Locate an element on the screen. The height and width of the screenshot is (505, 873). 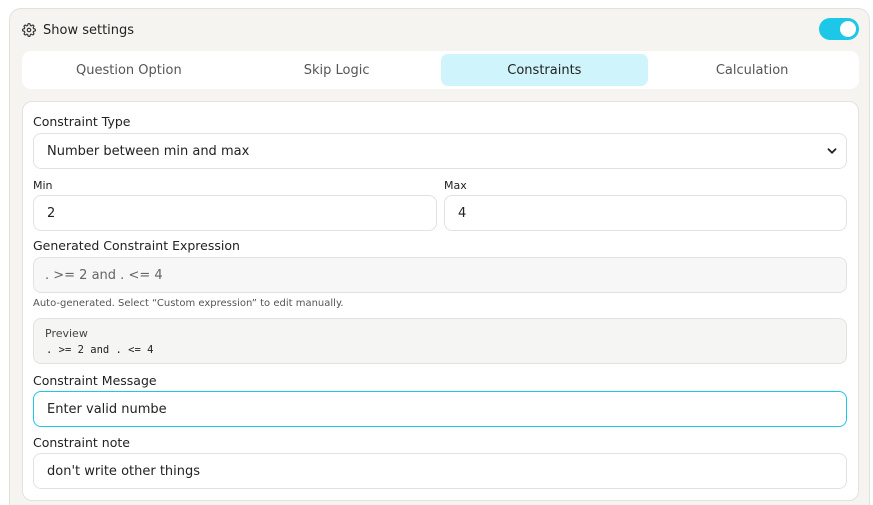
tab-skip-logic: Skip Logic is located at coordinates (337, 70).